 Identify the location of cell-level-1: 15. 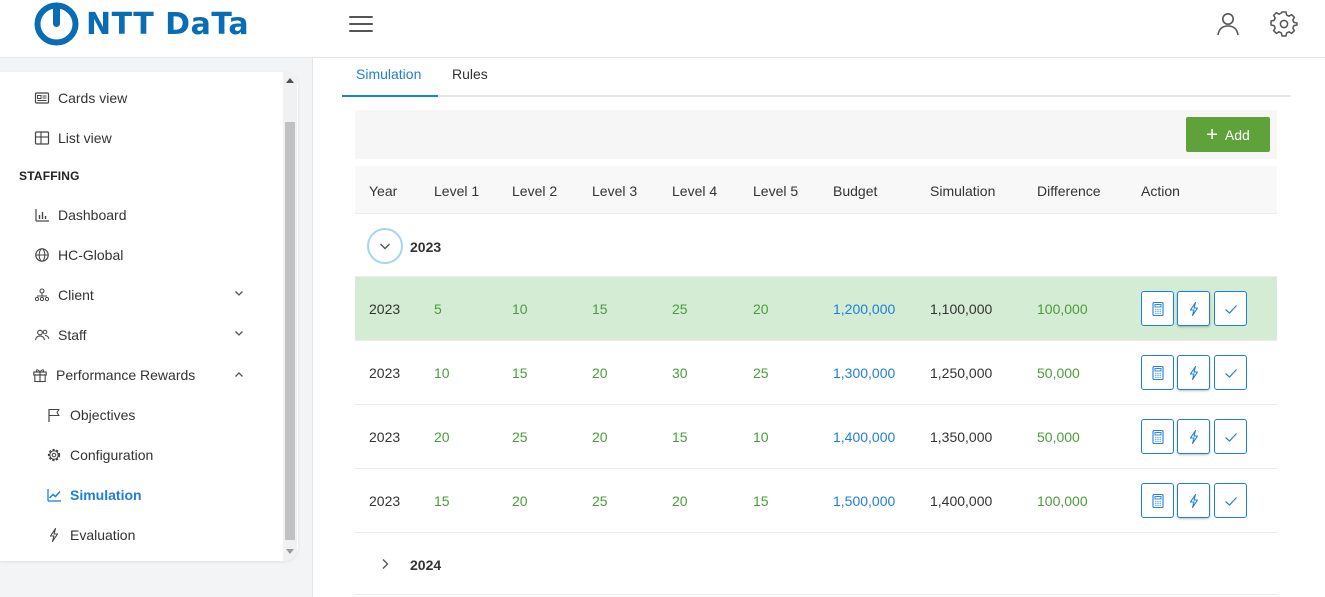
(442, 501).